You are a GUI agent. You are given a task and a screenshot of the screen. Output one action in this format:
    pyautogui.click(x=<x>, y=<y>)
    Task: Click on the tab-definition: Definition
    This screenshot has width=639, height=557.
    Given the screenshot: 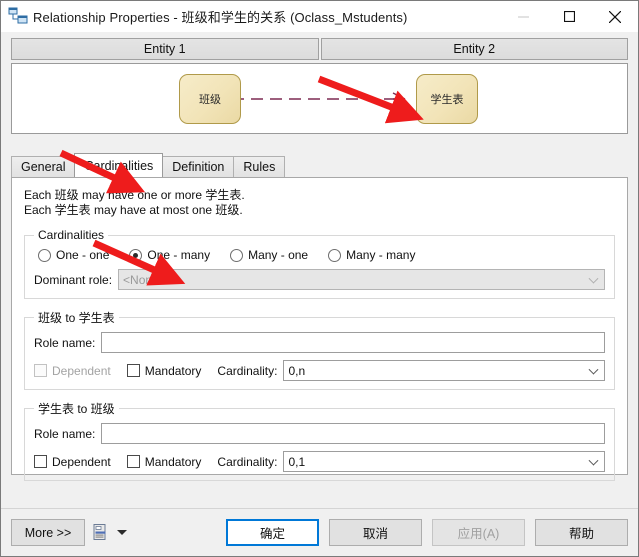 What is the action you would take?
    pyautogui.click(x=198, y=166)
    